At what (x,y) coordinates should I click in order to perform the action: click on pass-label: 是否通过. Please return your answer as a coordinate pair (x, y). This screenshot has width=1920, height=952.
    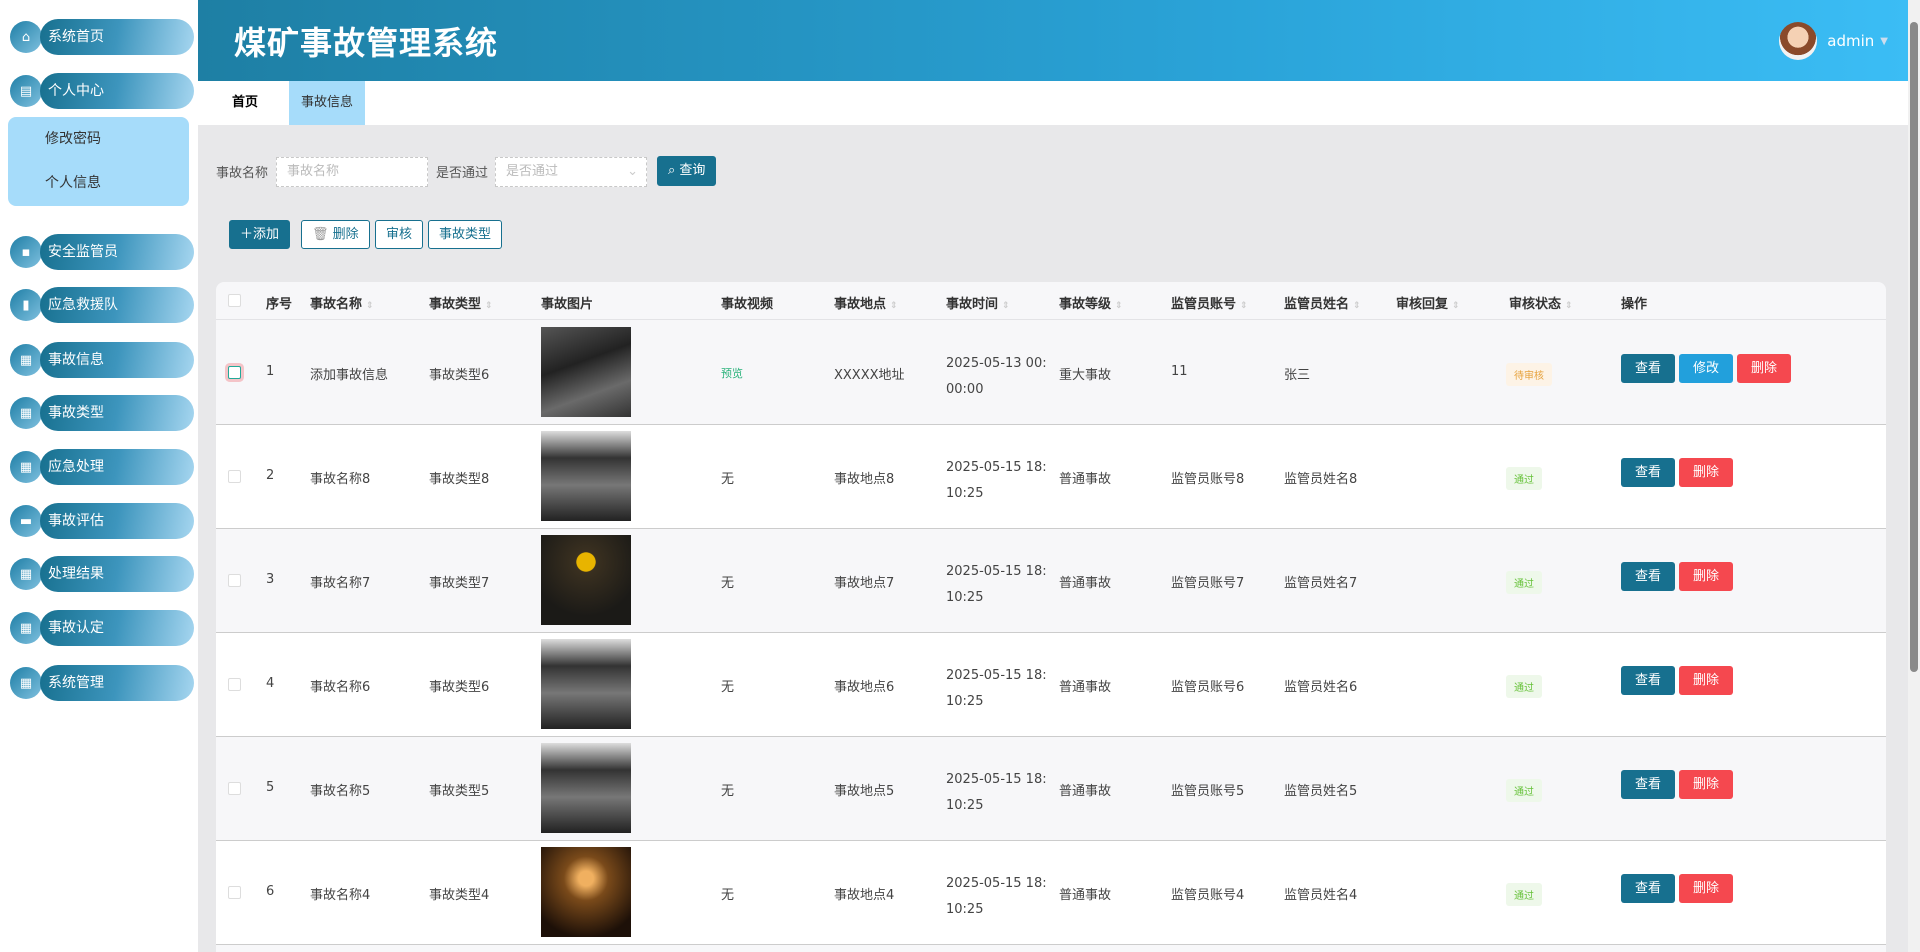
    Looking at the image, I should click on (462, 173).